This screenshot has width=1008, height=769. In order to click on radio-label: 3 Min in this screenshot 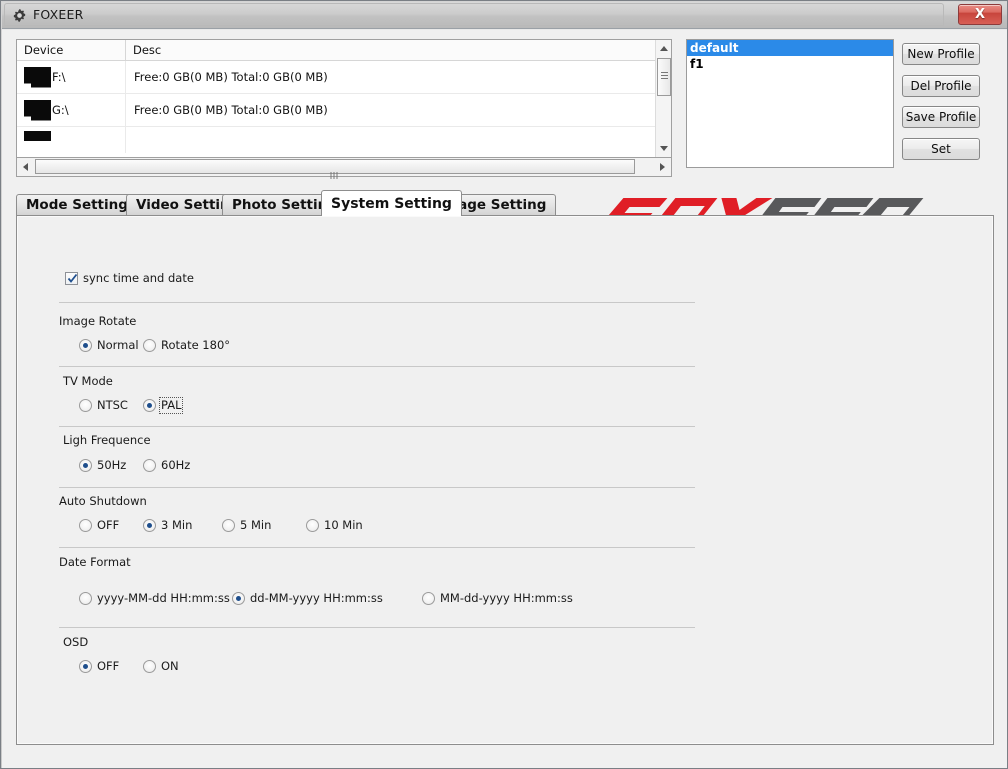, I will do `click(177, 525)`.